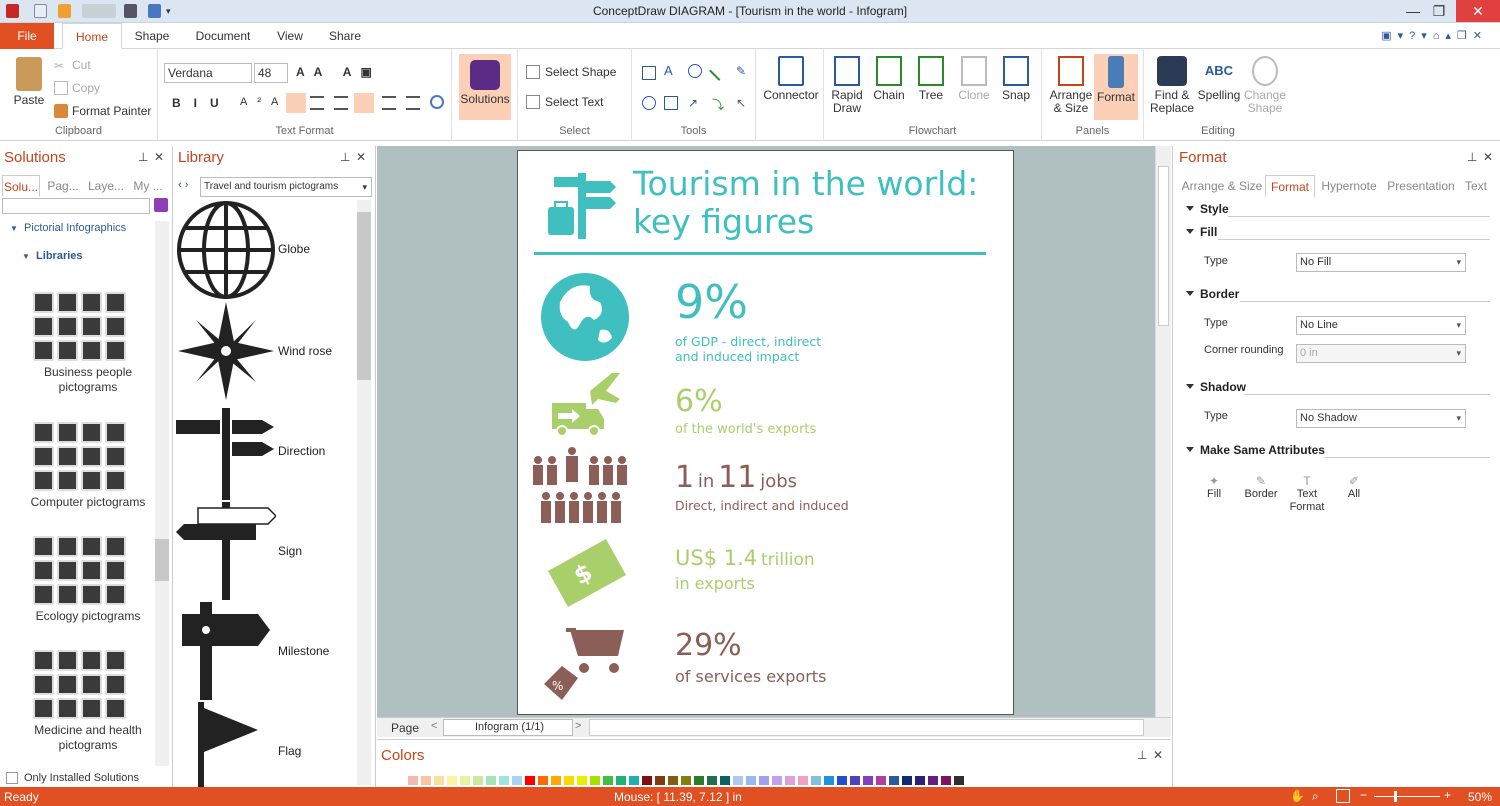 The height and width of the screenshot is (806, 1500). What do you see at coordinates (1421, 186) in the screenshot?
I see `tab-presentation: Presentation` at bounding box center [1421, 186].